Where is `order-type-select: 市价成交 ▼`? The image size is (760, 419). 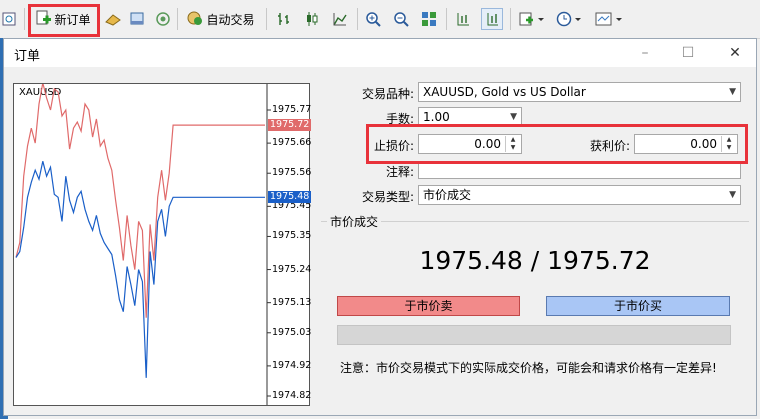
order-type-select: 市价成交 ▼ is located at coordinates (579, 195).